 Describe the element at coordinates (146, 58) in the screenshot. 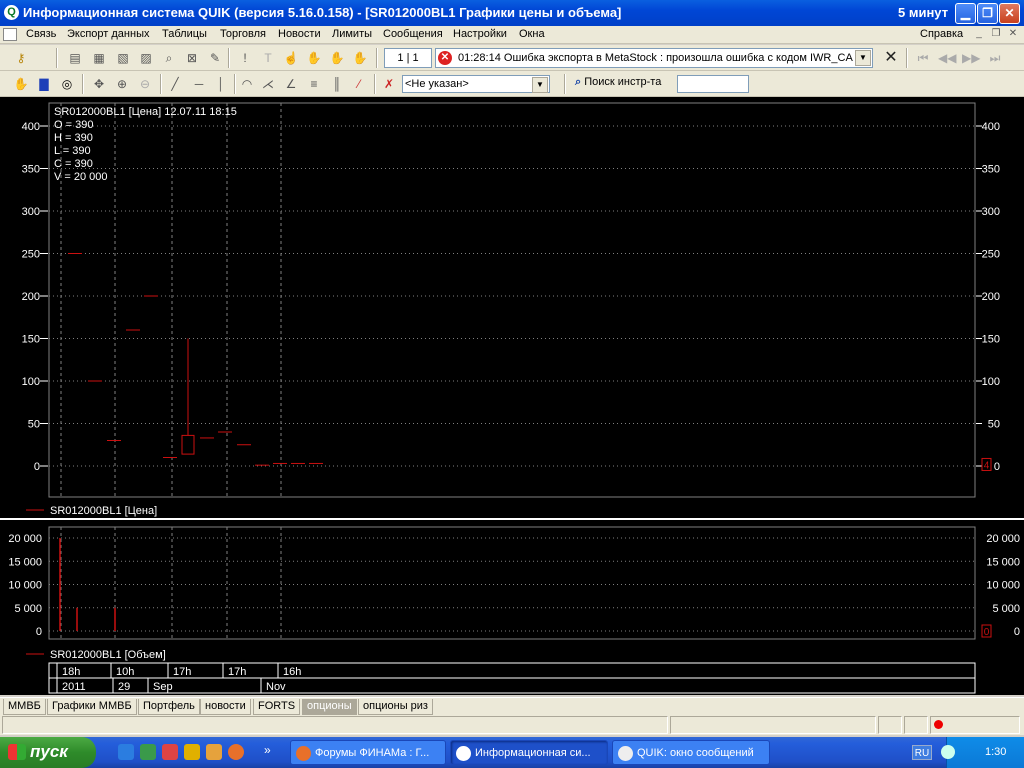

I see `trades-icon: ▨` at that location.